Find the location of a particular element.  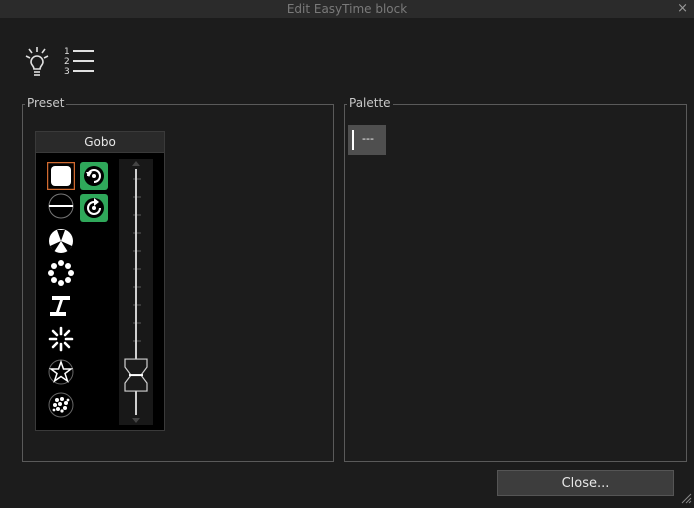

gobo-panel: Gobo is located at coordinates (100, 281).